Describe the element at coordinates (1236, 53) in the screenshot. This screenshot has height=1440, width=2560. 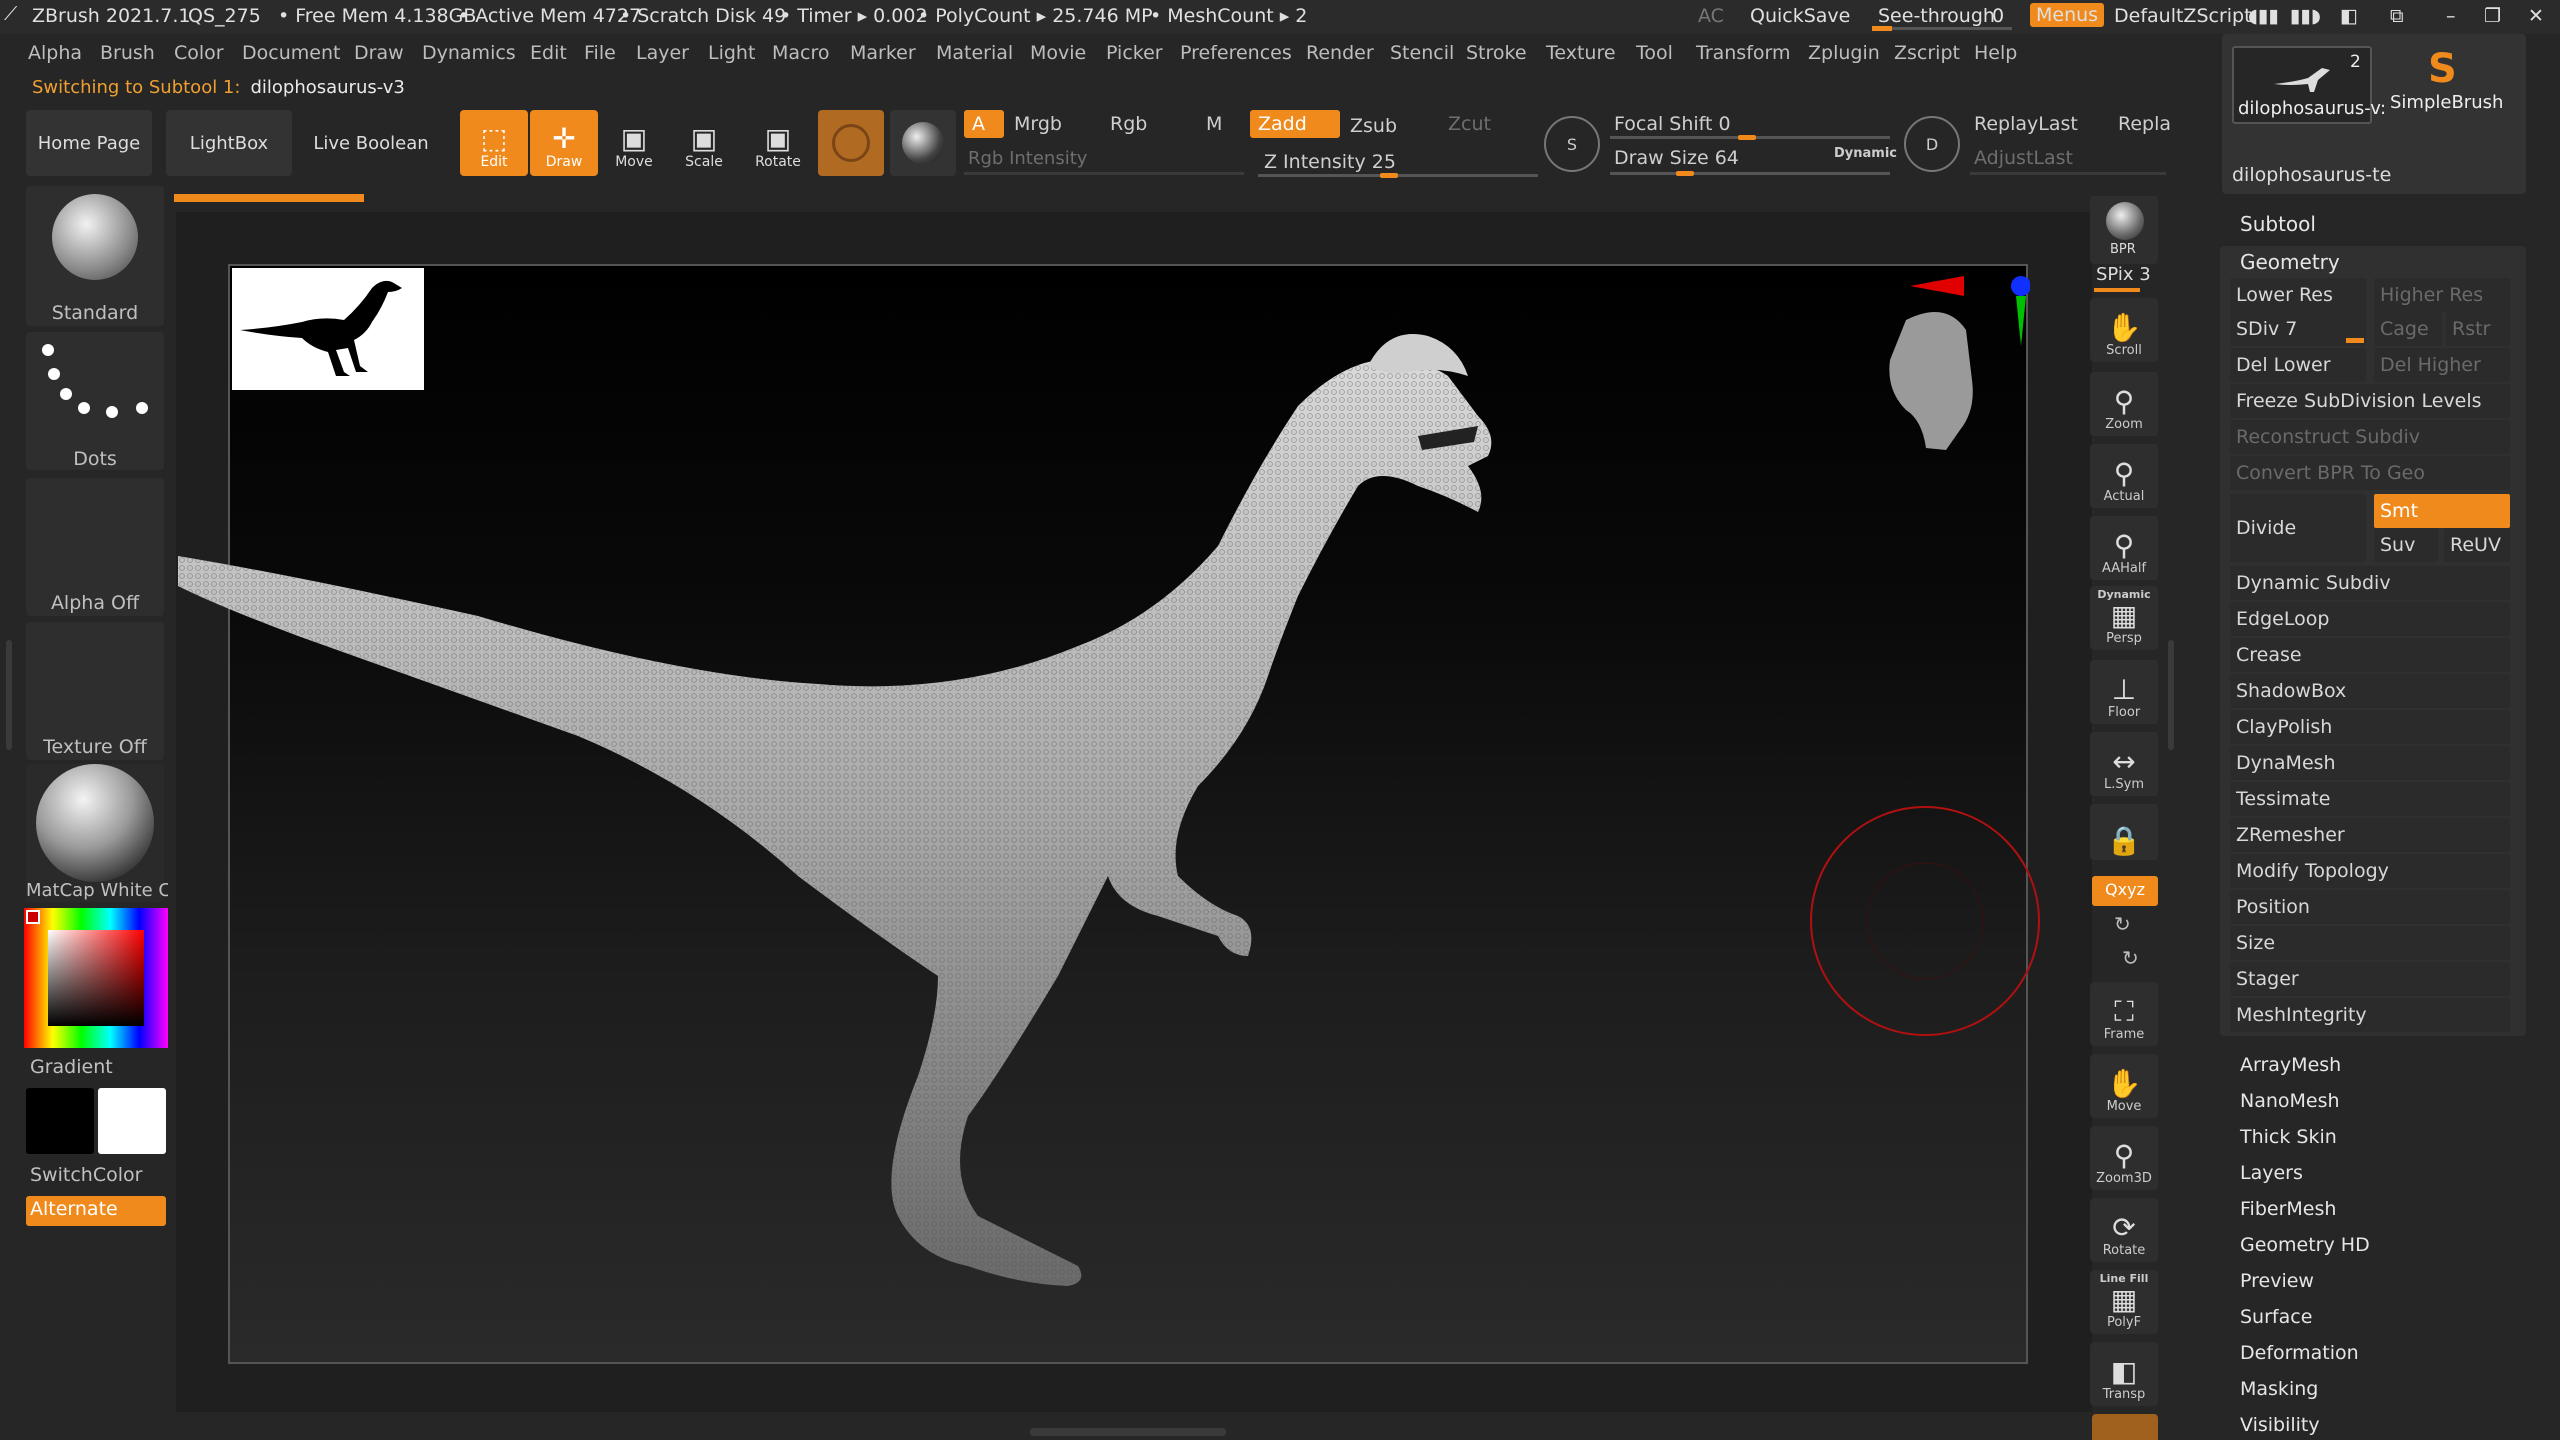
I see `menu-preferences: Preferences` at that location.